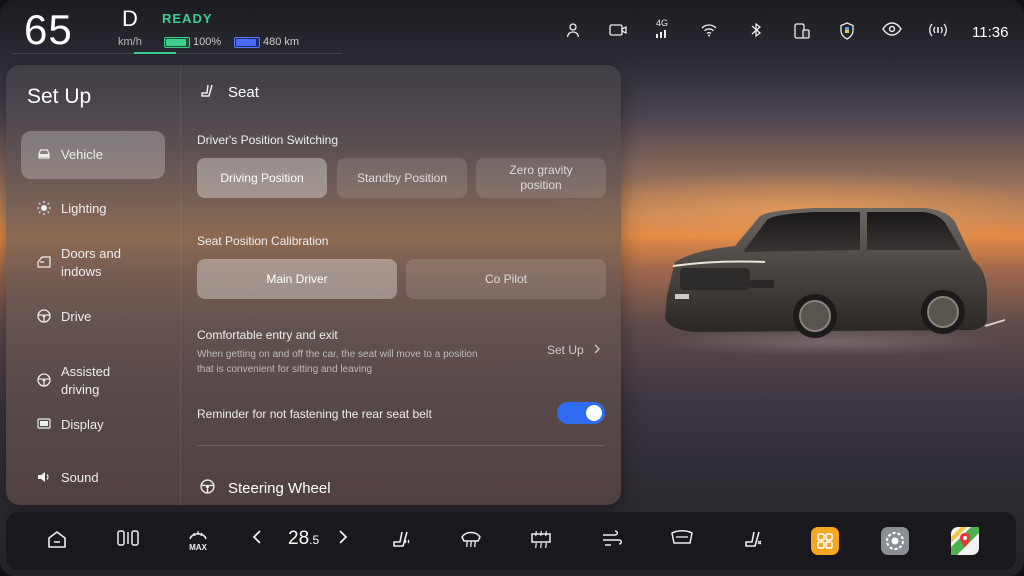 This screenshot has height=576, width=1024. What do you see at coordinates (208, 488) in the screenshot?
I see `steering-wheel-icon` at bounding box center [208, 488].